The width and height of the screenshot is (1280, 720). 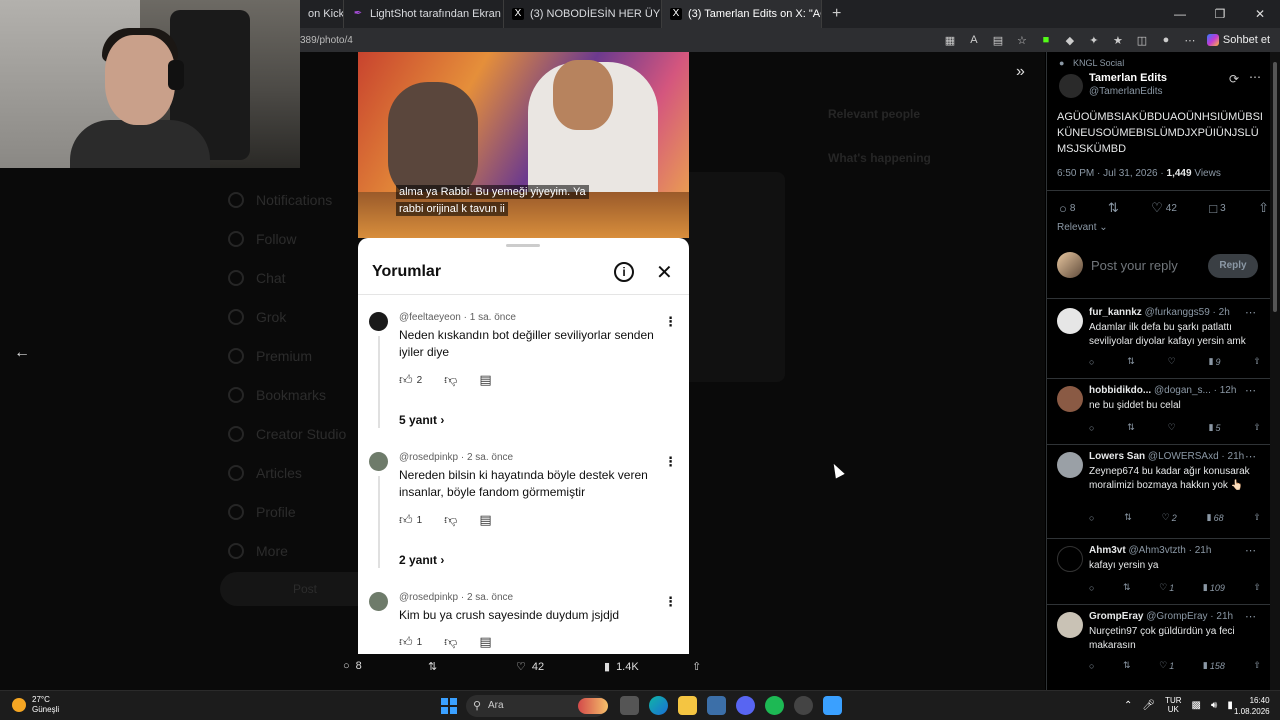 I want to click on media-like-button: ♡ 42, so click(x=530, y=667).